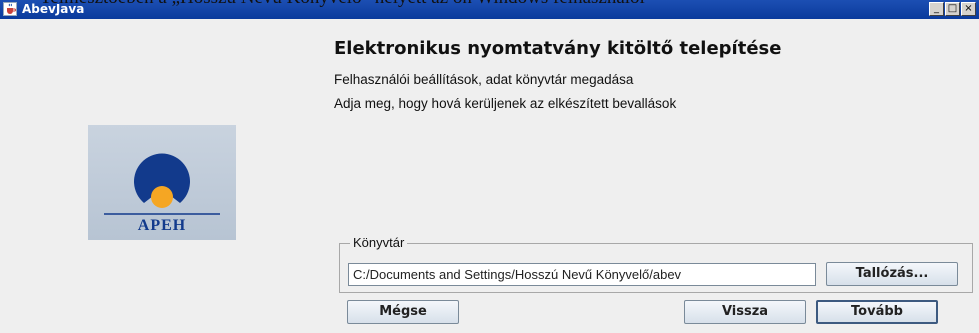 This screenshot has height=333, width=979. What do you see at coordinates (403, 312) in the screenshot?
I see `cancel-button: Mégse` at bounding box center [403, 312].